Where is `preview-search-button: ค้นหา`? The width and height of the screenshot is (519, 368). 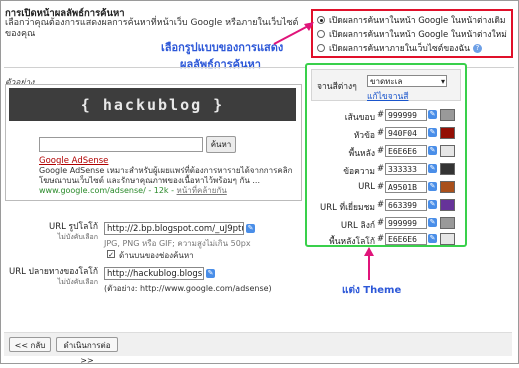 preview-search-button: ค้นหา is located at coordinates (221, 144).